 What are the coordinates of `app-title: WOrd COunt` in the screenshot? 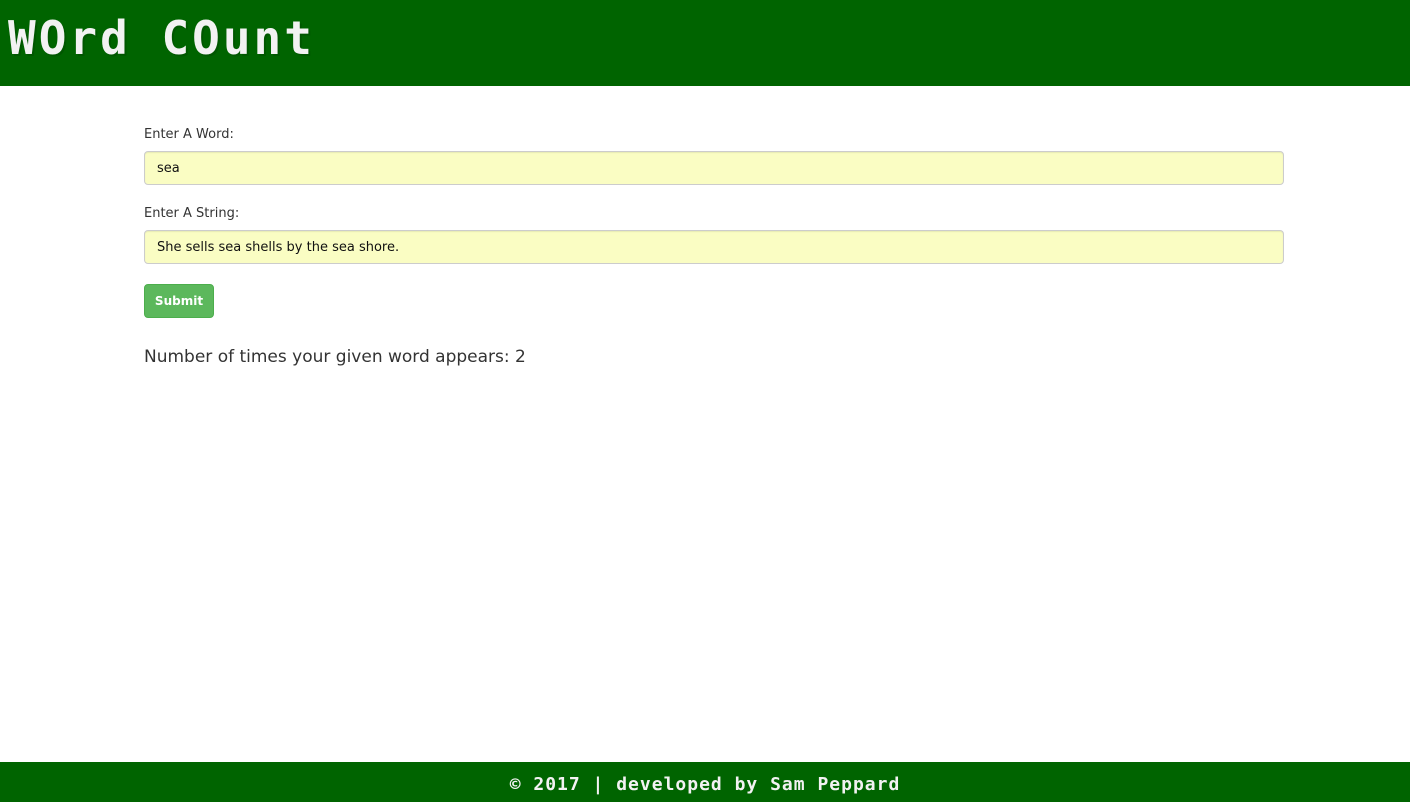 It's located at (161, 38).